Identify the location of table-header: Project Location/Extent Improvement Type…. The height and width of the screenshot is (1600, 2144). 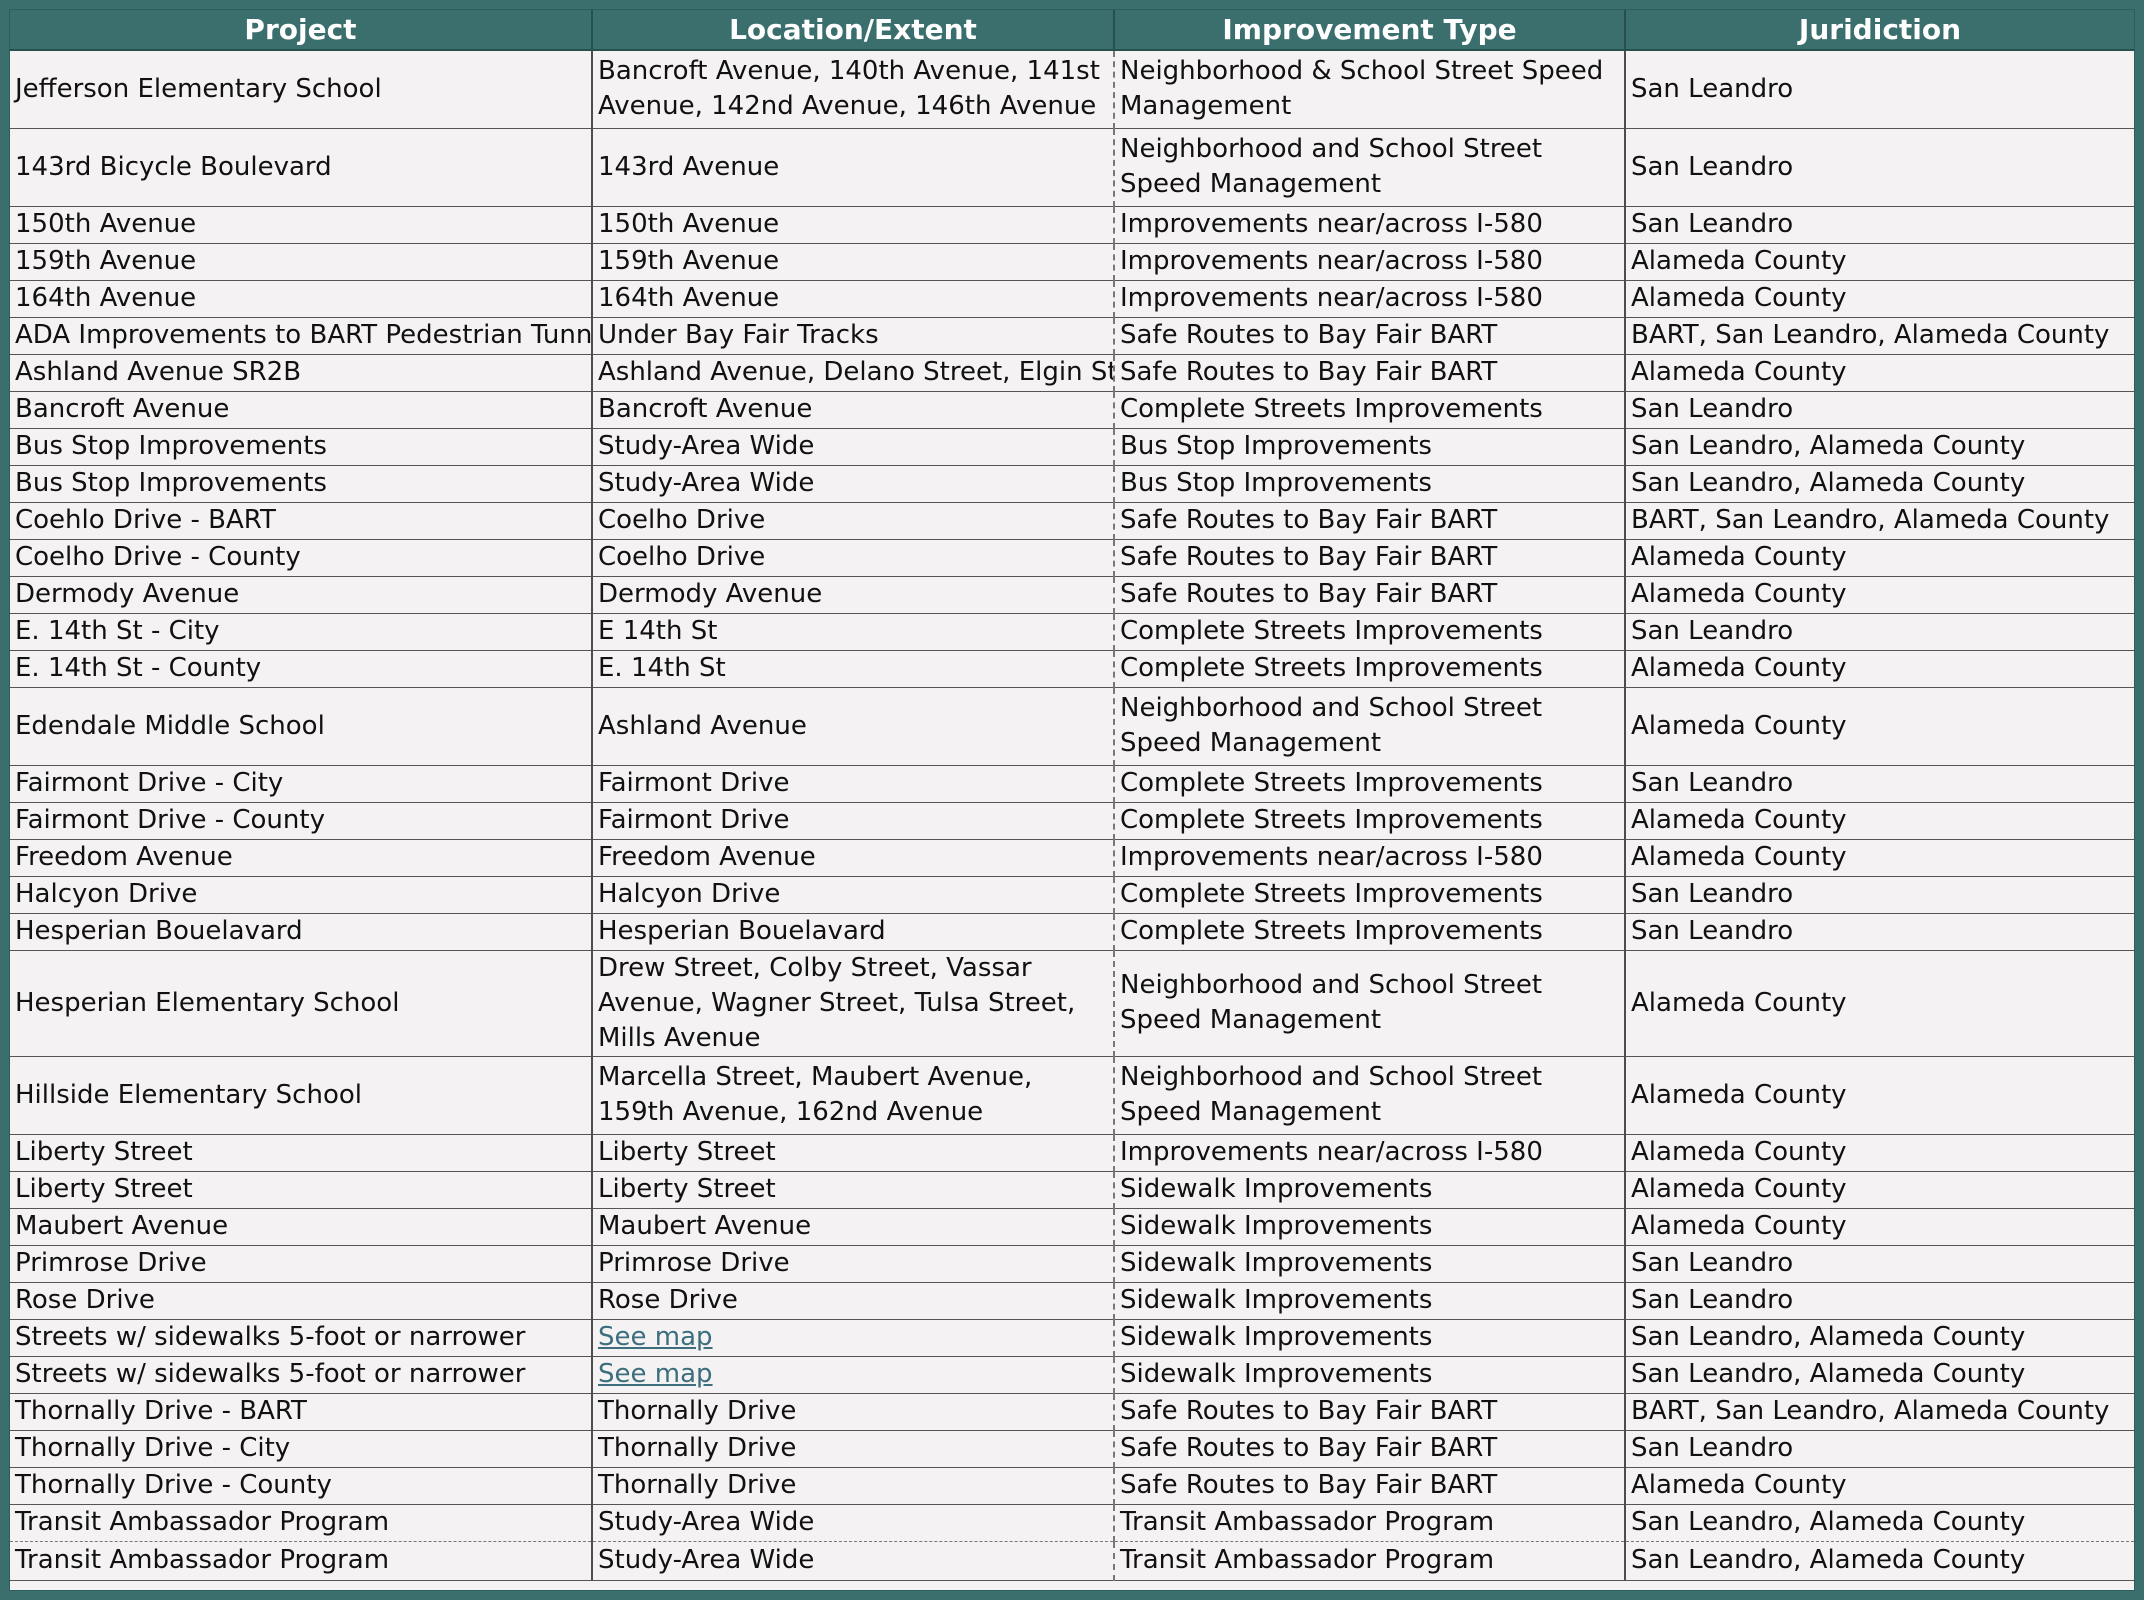
(1072, 30).